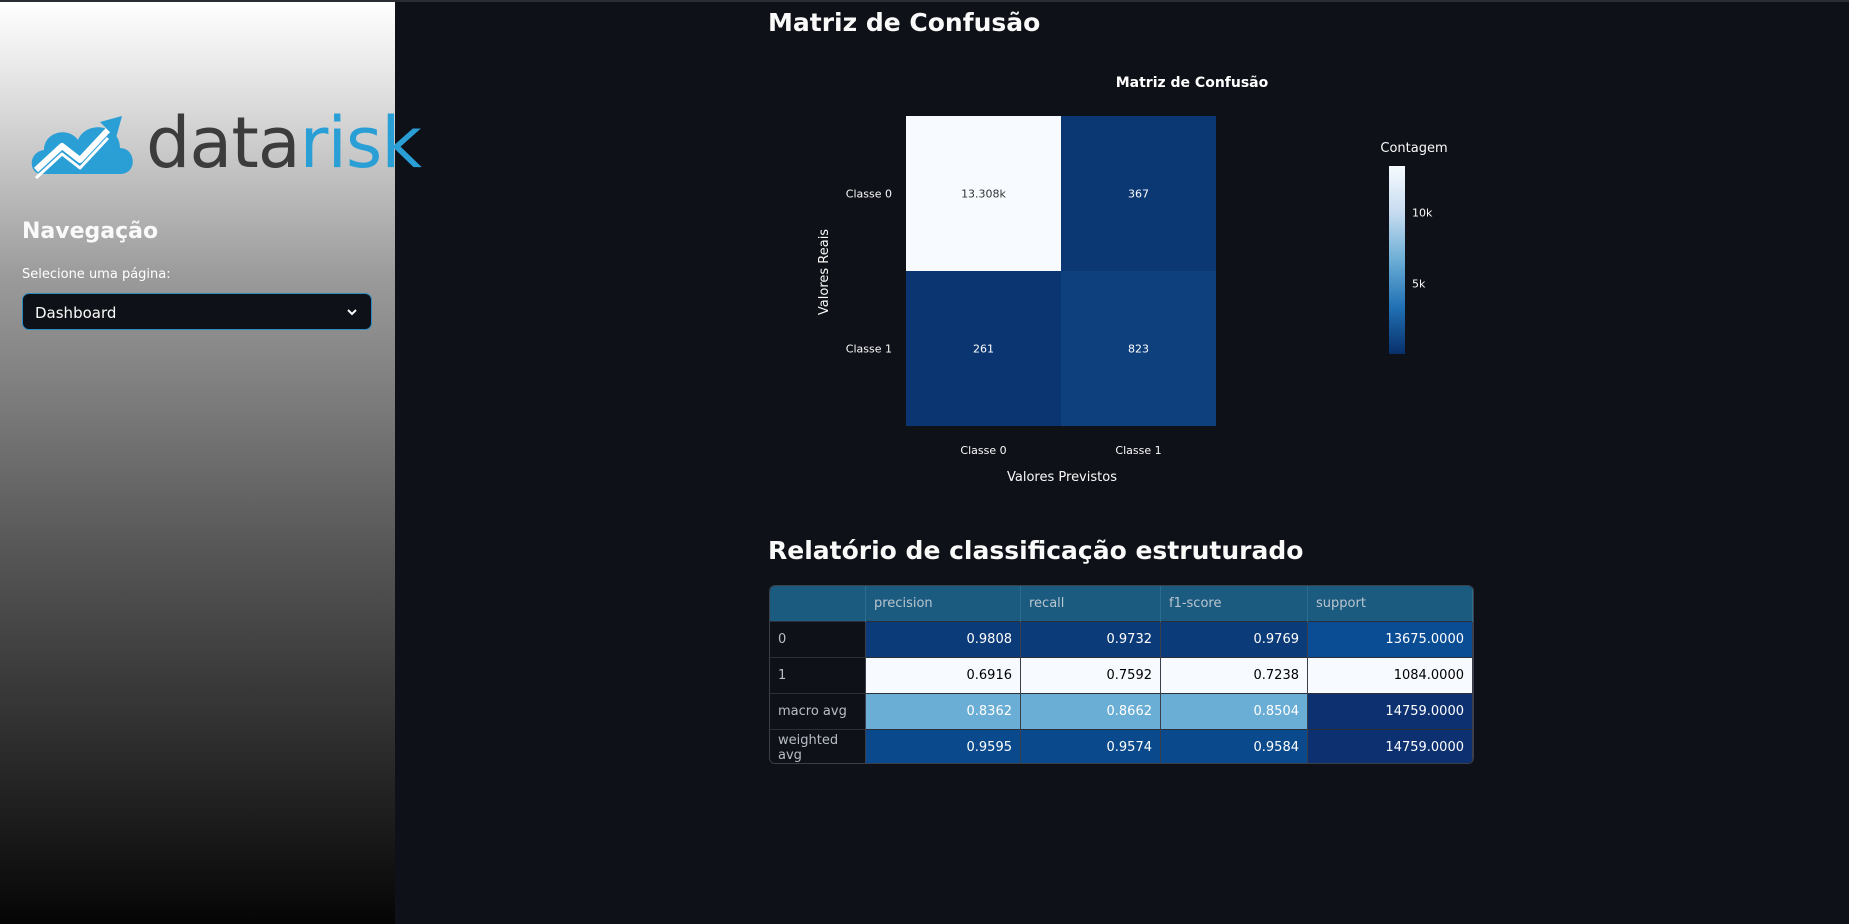 The width and height of the screenshot is (1849, 924). Describe the element at coordinates (983, 194) in the screenshot. I see `cell-label: 13.308k` at that location.